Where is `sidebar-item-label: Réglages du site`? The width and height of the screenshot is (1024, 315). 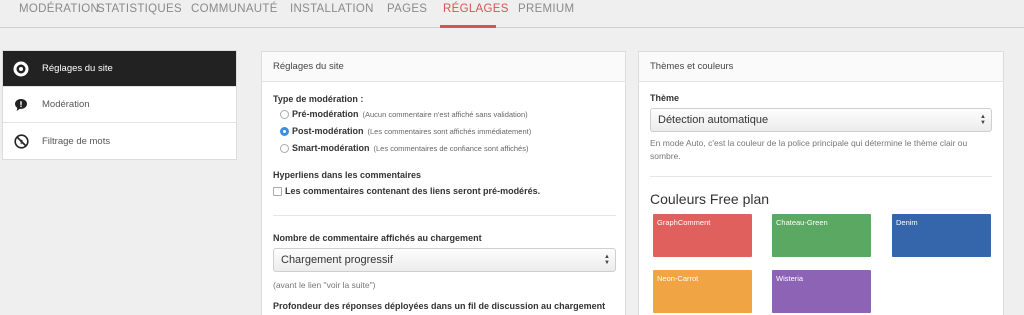 sidebar-item-label: Réglages du site is located at coordinates (77, 68).